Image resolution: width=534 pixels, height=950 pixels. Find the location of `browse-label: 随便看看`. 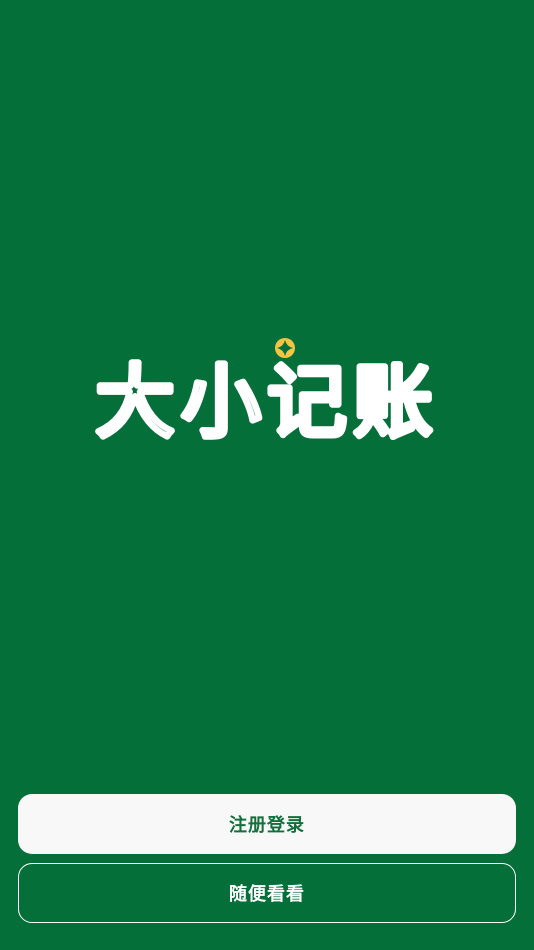

browse-label: 随便看看 is located at coordinates (267, 894).